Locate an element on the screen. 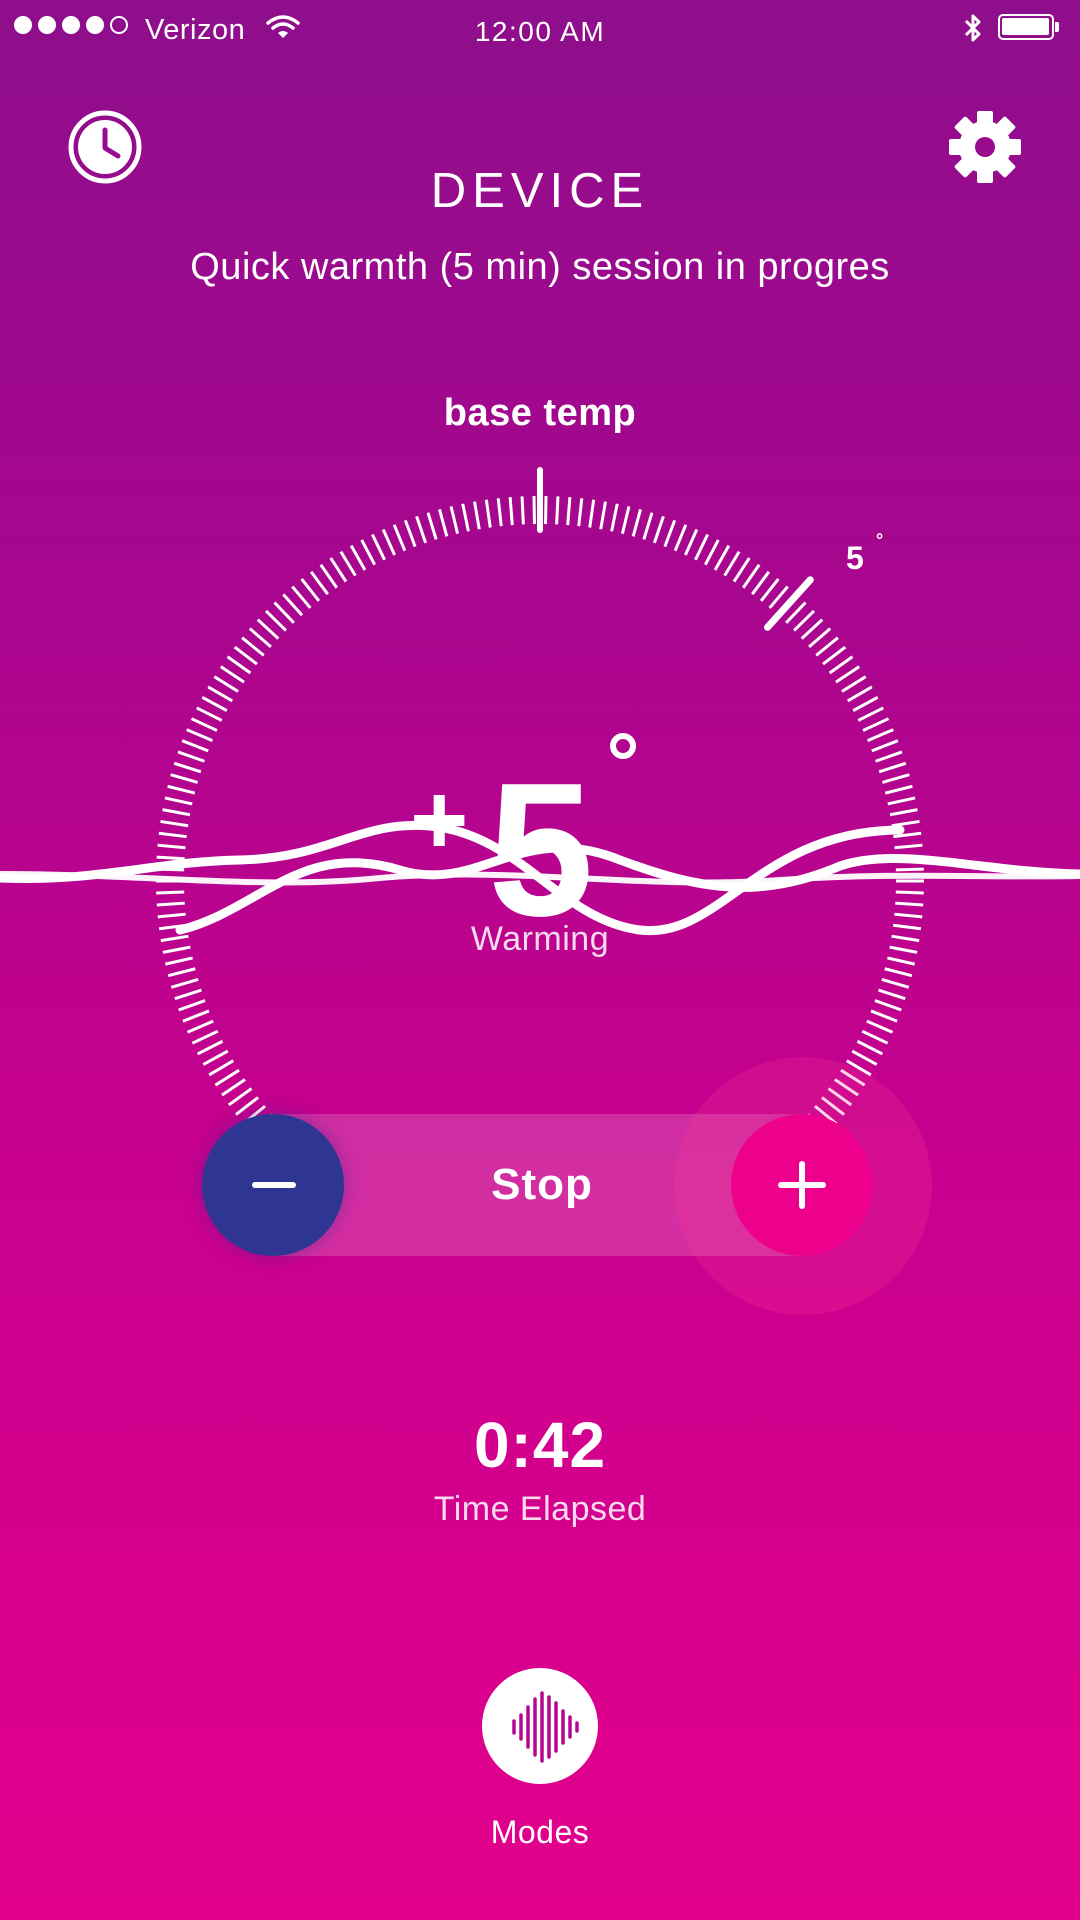 The height and width of the screenshot is (1920, 1080). minus-icon is located at coordinates (274, 1185).